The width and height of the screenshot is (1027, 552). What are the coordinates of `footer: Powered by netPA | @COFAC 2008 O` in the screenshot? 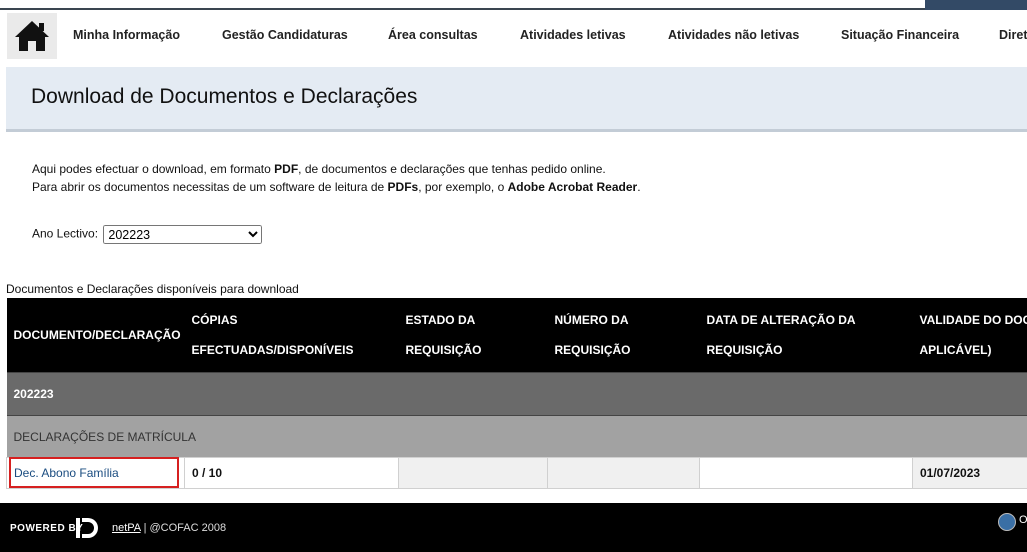 It's located at (513, 527).